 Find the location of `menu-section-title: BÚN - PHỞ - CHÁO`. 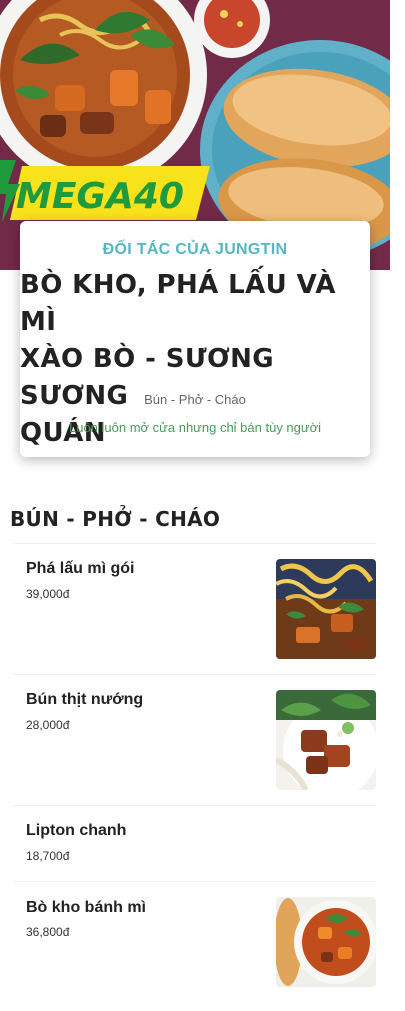

menu-section-title: BÚN - PHỞ - CHÁO is located at coordinates (115, 519).